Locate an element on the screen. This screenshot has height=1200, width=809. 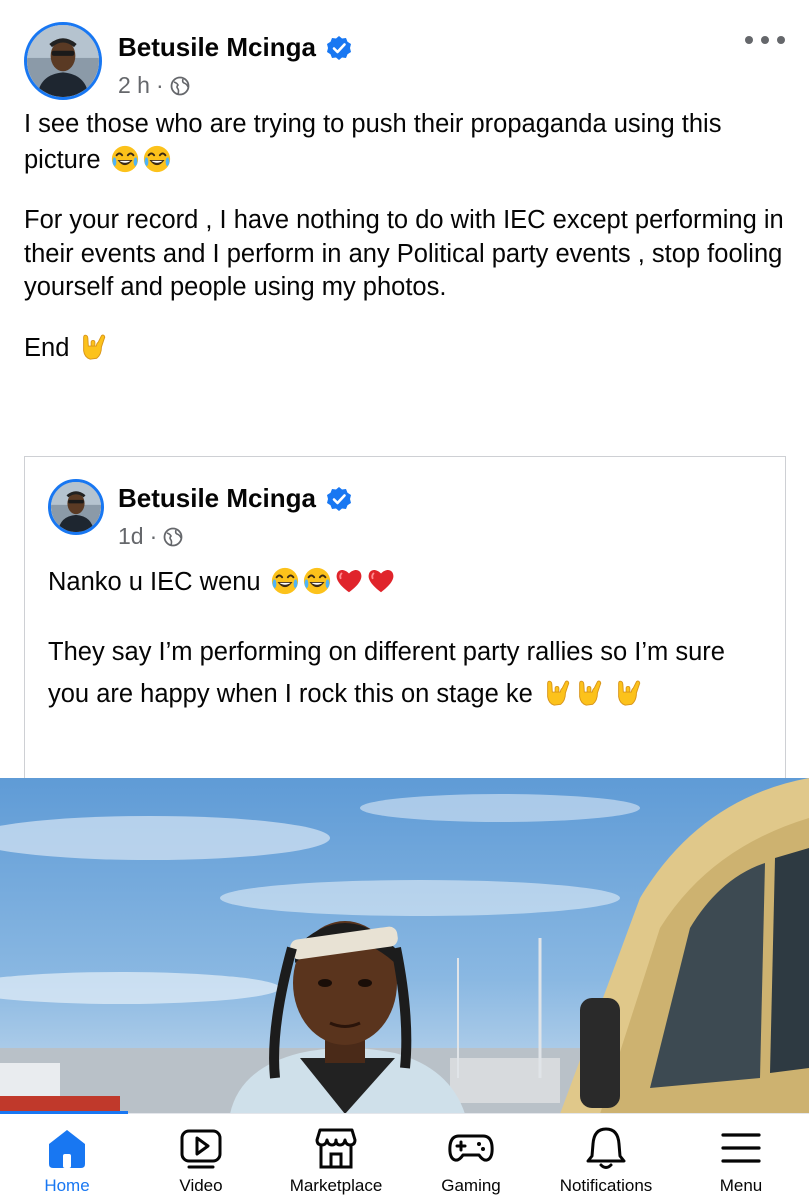
shared-author-avatar is located at coordinates (76, 507).